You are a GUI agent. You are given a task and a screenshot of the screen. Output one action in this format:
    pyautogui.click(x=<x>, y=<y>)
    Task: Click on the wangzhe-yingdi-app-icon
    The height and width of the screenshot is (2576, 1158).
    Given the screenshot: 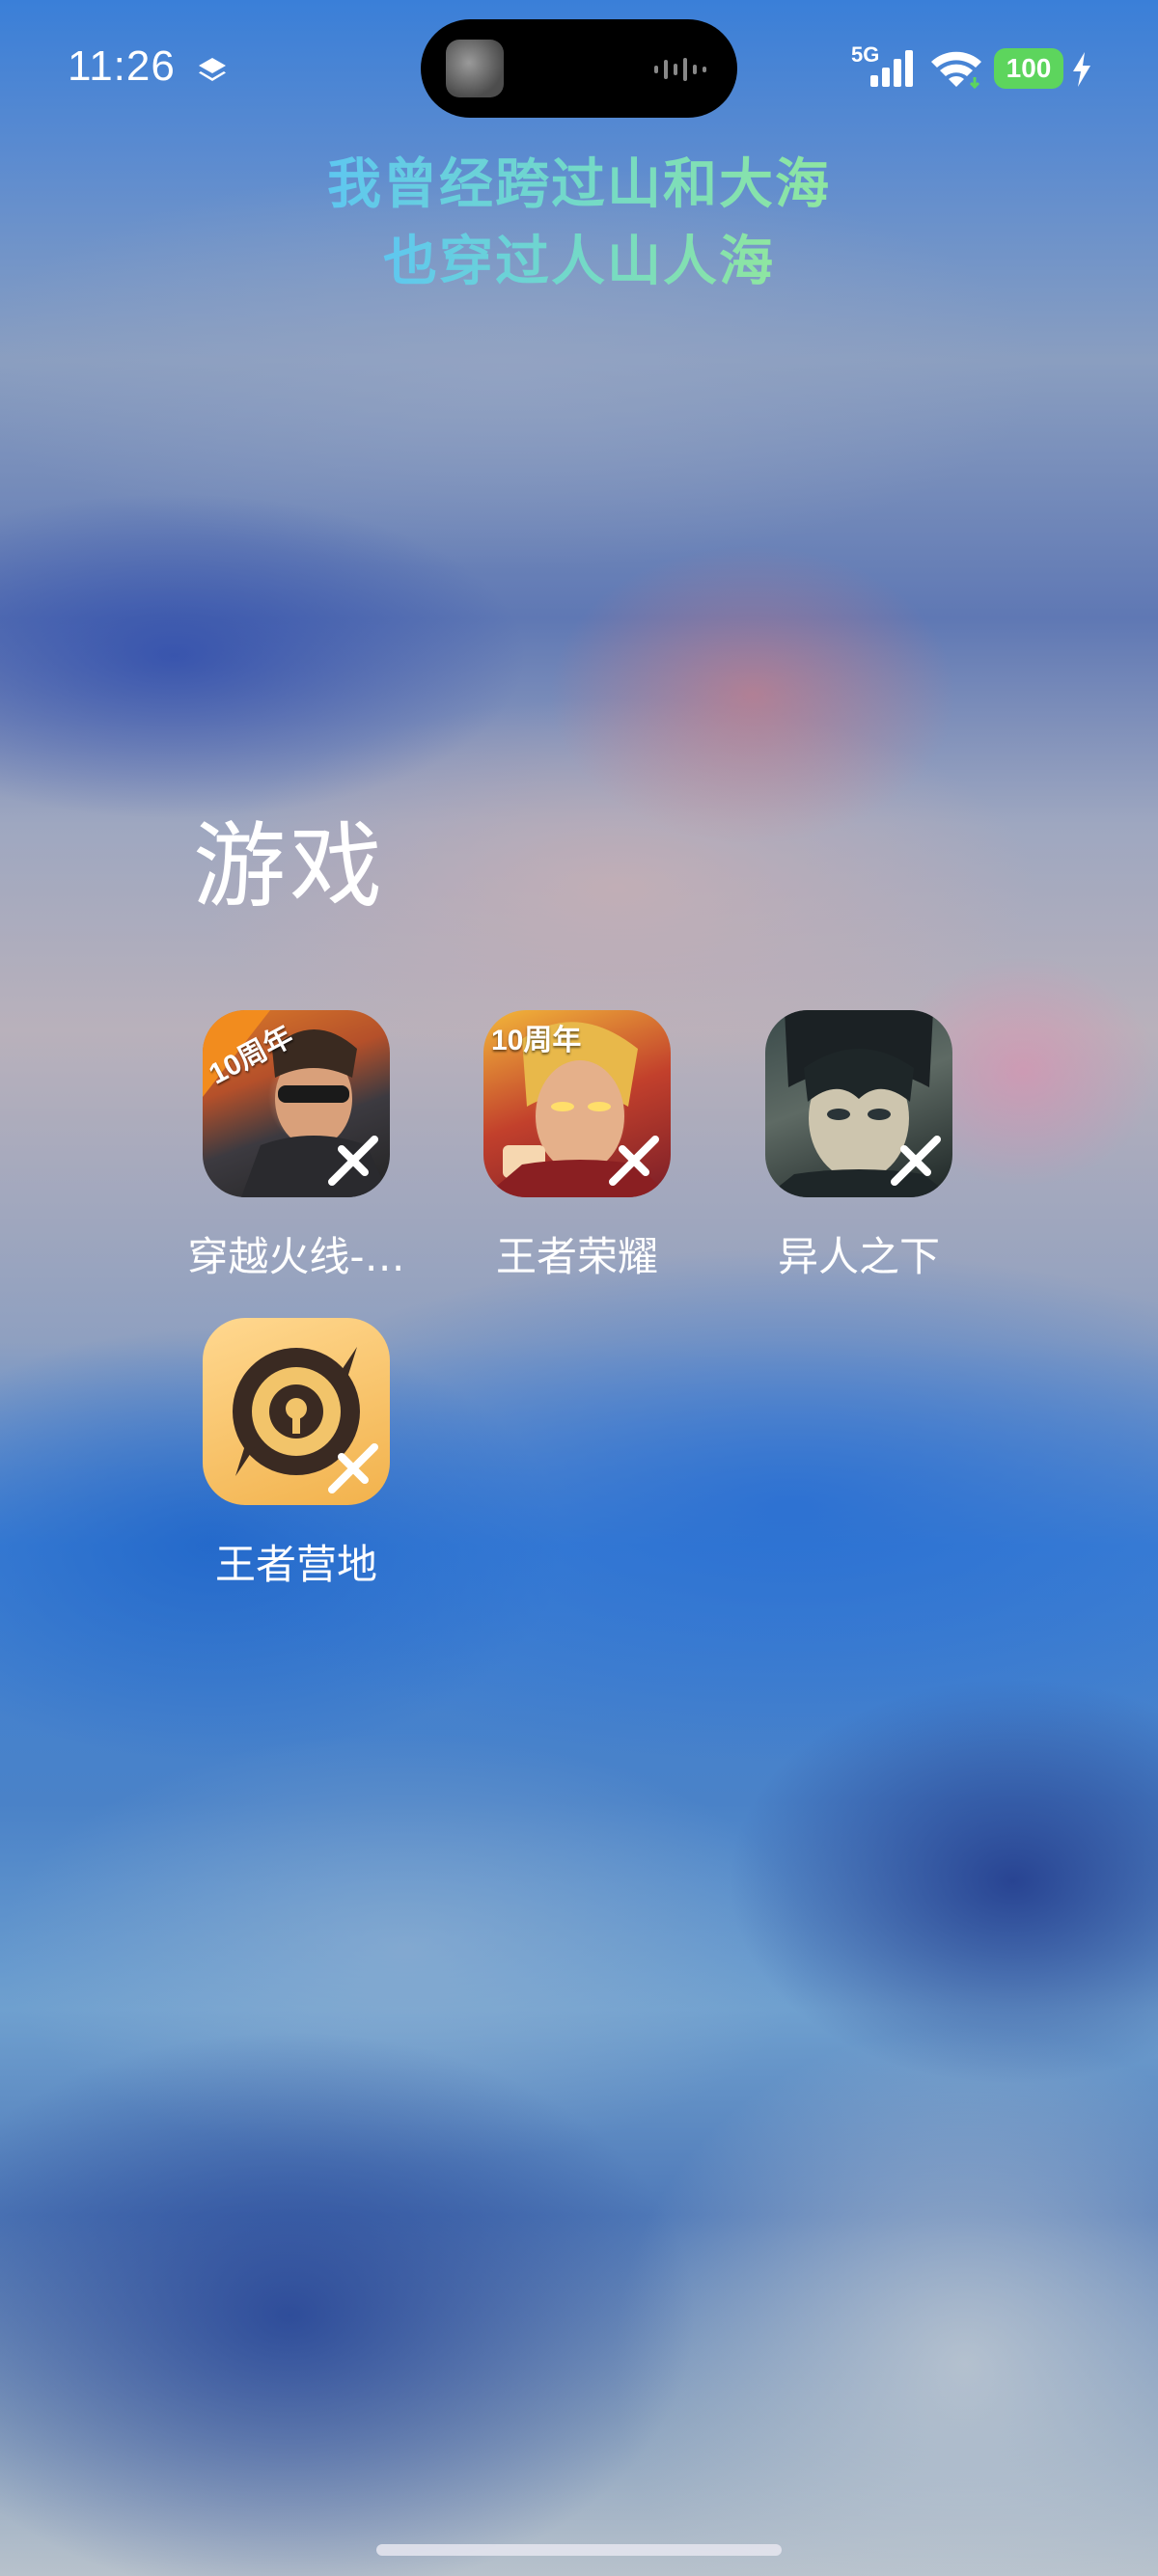 What is the action you would take?
    pyautogui.click(x=296, y=1412)
    